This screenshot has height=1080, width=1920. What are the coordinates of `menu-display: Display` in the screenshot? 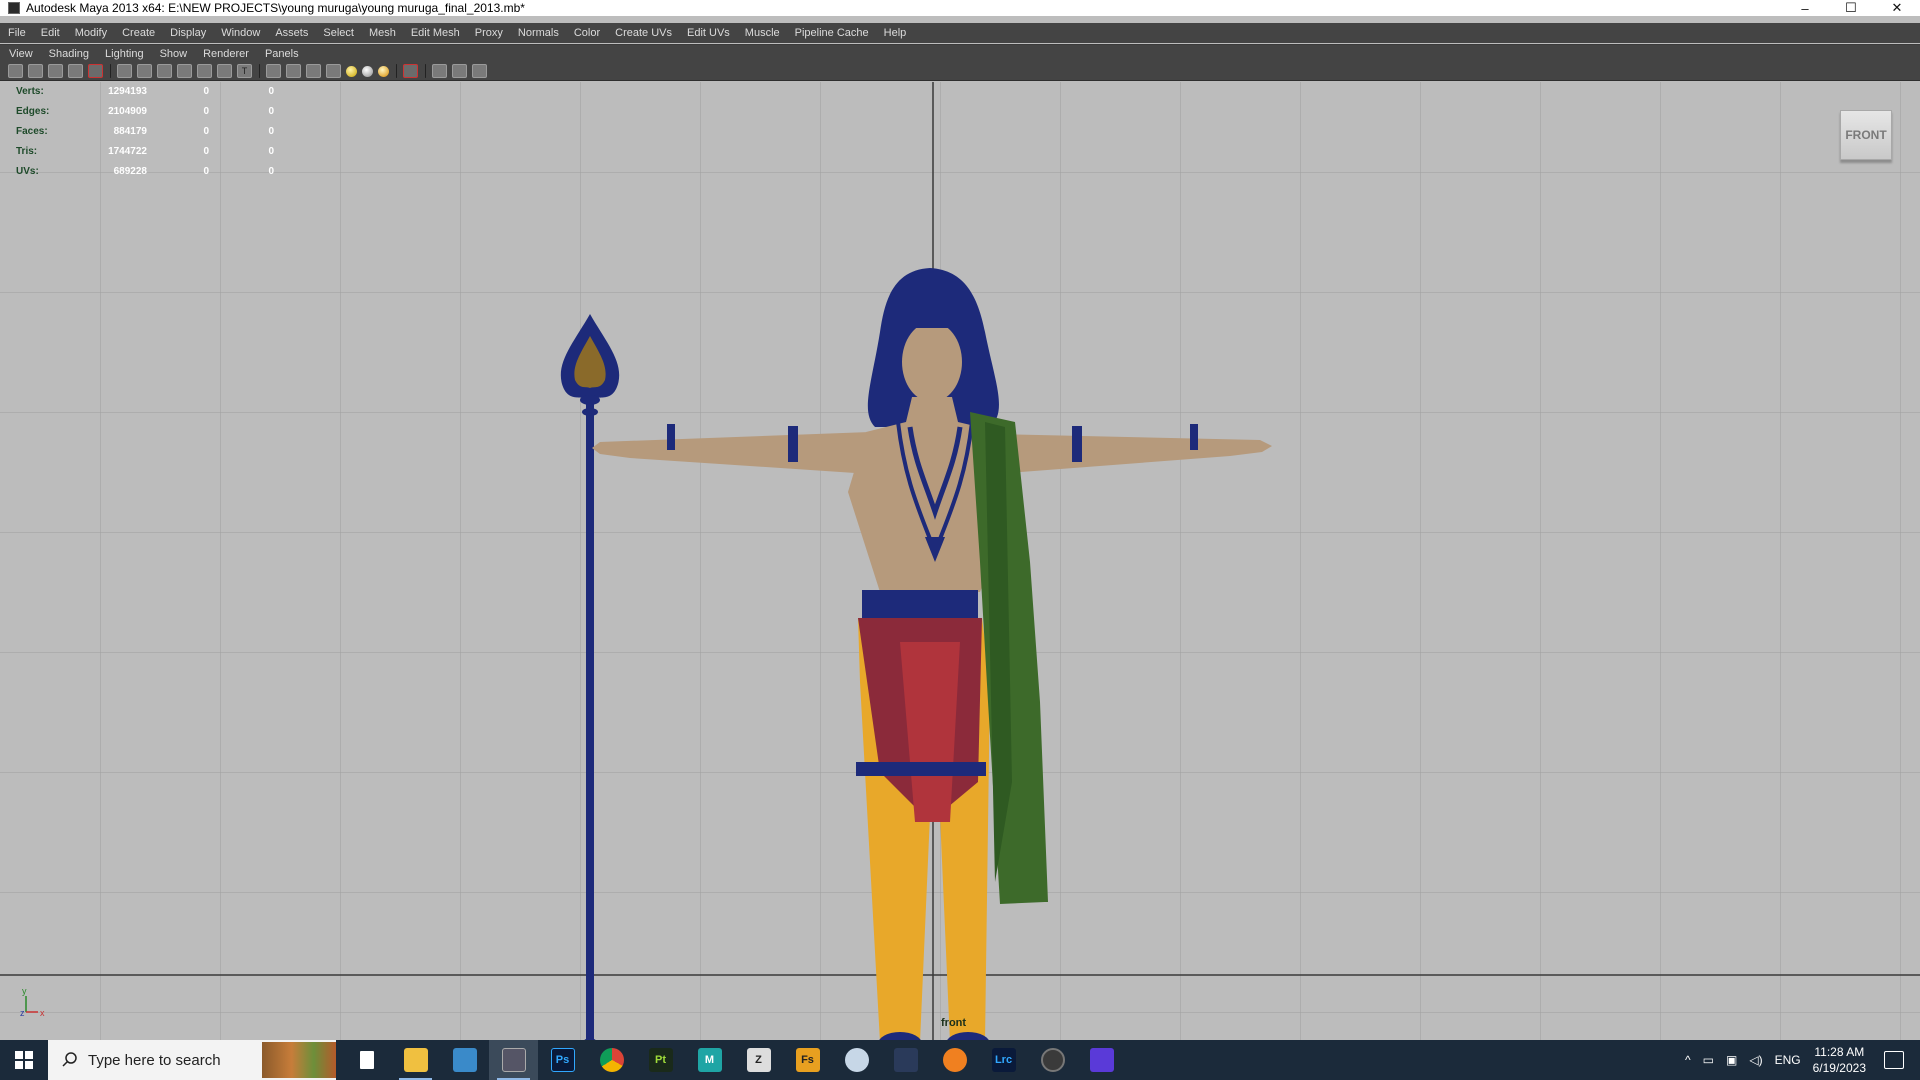 It's located at (188, 33).